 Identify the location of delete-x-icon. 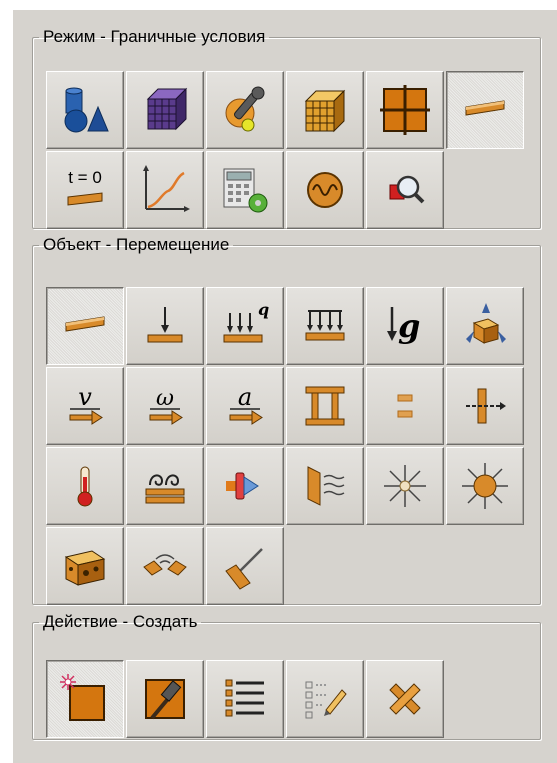
(405, 699).